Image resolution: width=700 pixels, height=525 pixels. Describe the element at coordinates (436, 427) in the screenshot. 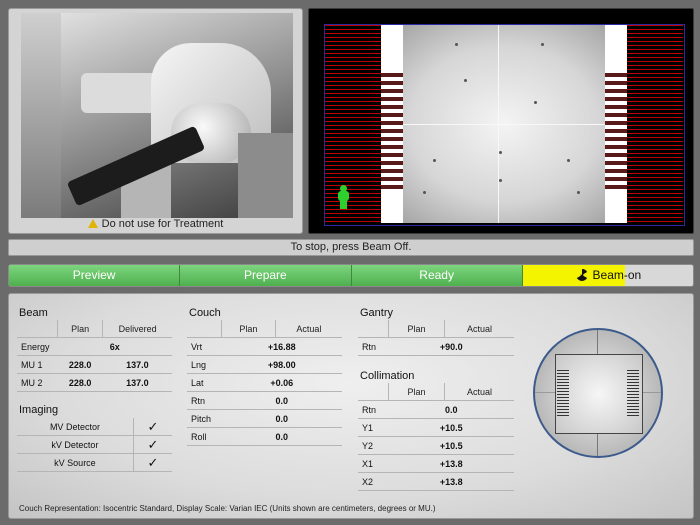

I see `table-row: Y1 +10.5` at that location.